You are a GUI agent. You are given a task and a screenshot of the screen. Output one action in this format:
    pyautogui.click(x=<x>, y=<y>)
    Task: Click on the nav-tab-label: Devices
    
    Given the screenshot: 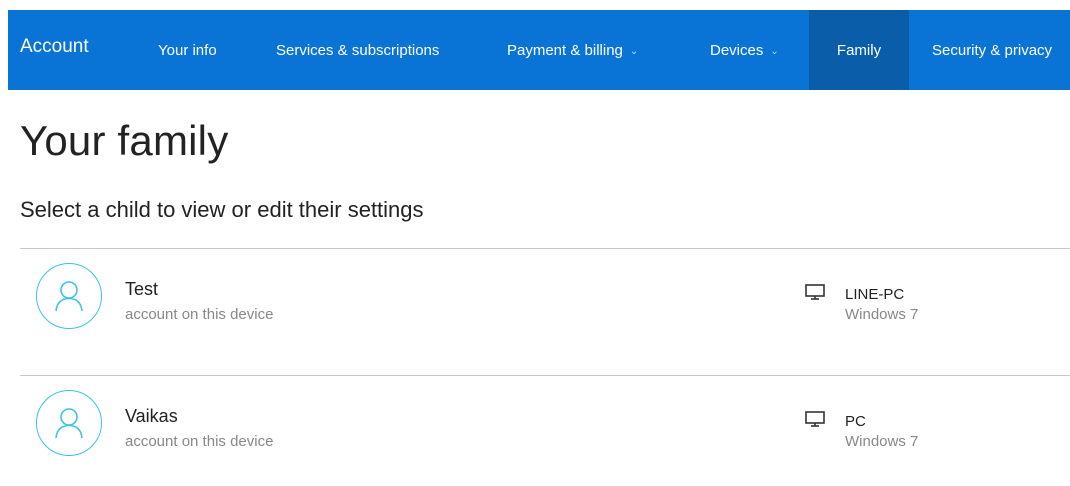 What is the action you would take?
    pyautogui.click(x=737, y=50)
    